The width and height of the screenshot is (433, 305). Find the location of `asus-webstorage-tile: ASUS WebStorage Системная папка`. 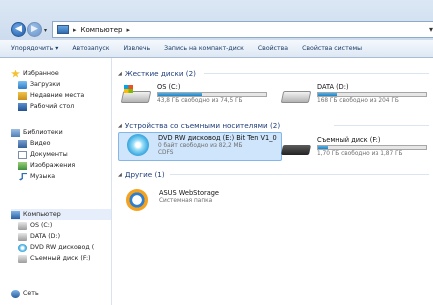

asus-webstorage-tile: ASUS WebStorage Системная папка is located at coordinates (170, 201).